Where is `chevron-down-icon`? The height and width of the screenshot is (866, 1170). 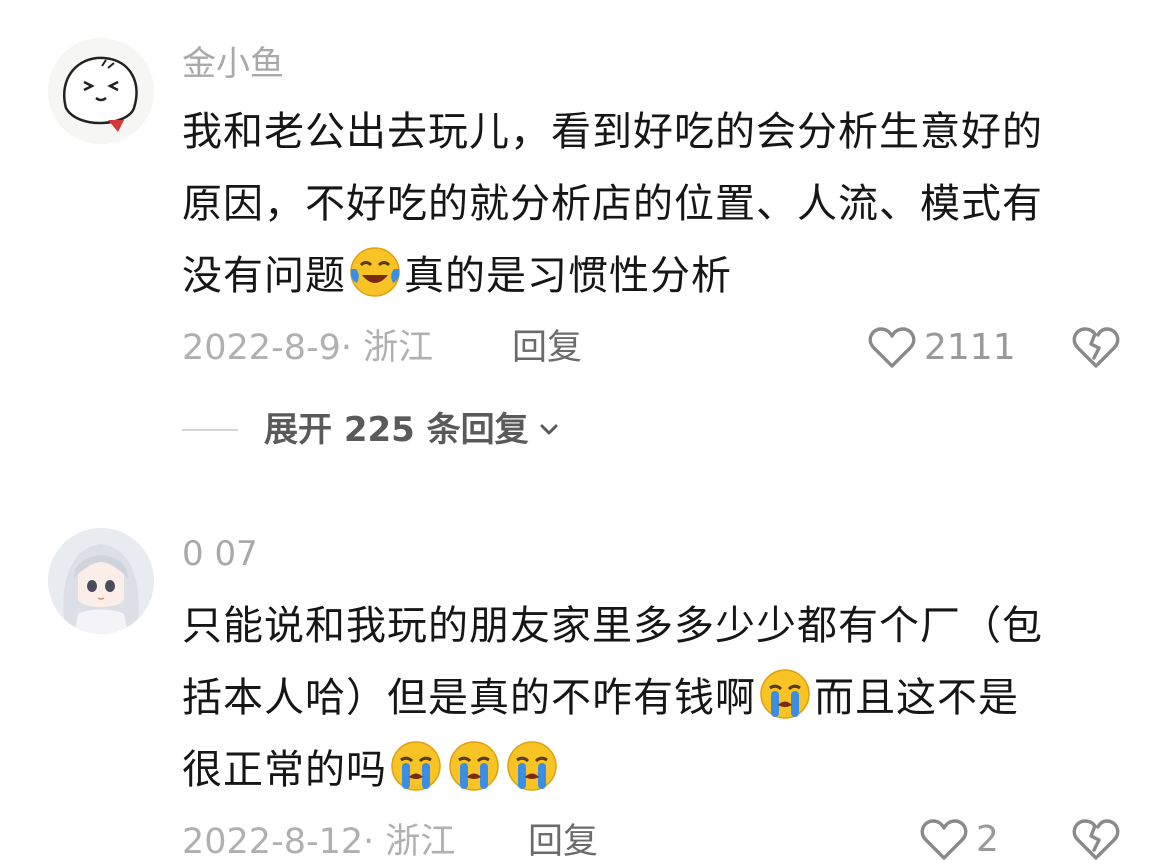
chevron-down-icon is located at coordinates (549, 429).